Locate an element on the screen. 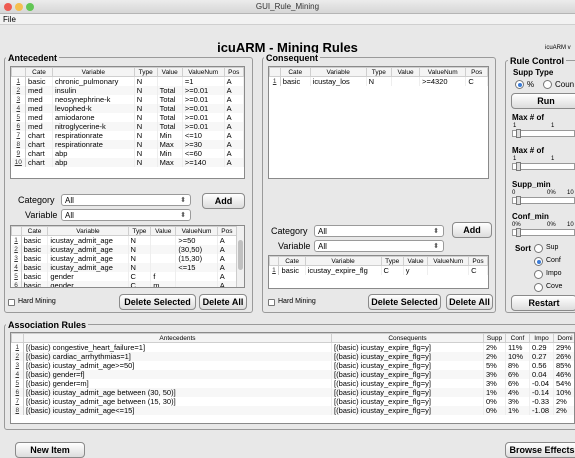  table-cell: 5% is located at coordinates (495, 365).